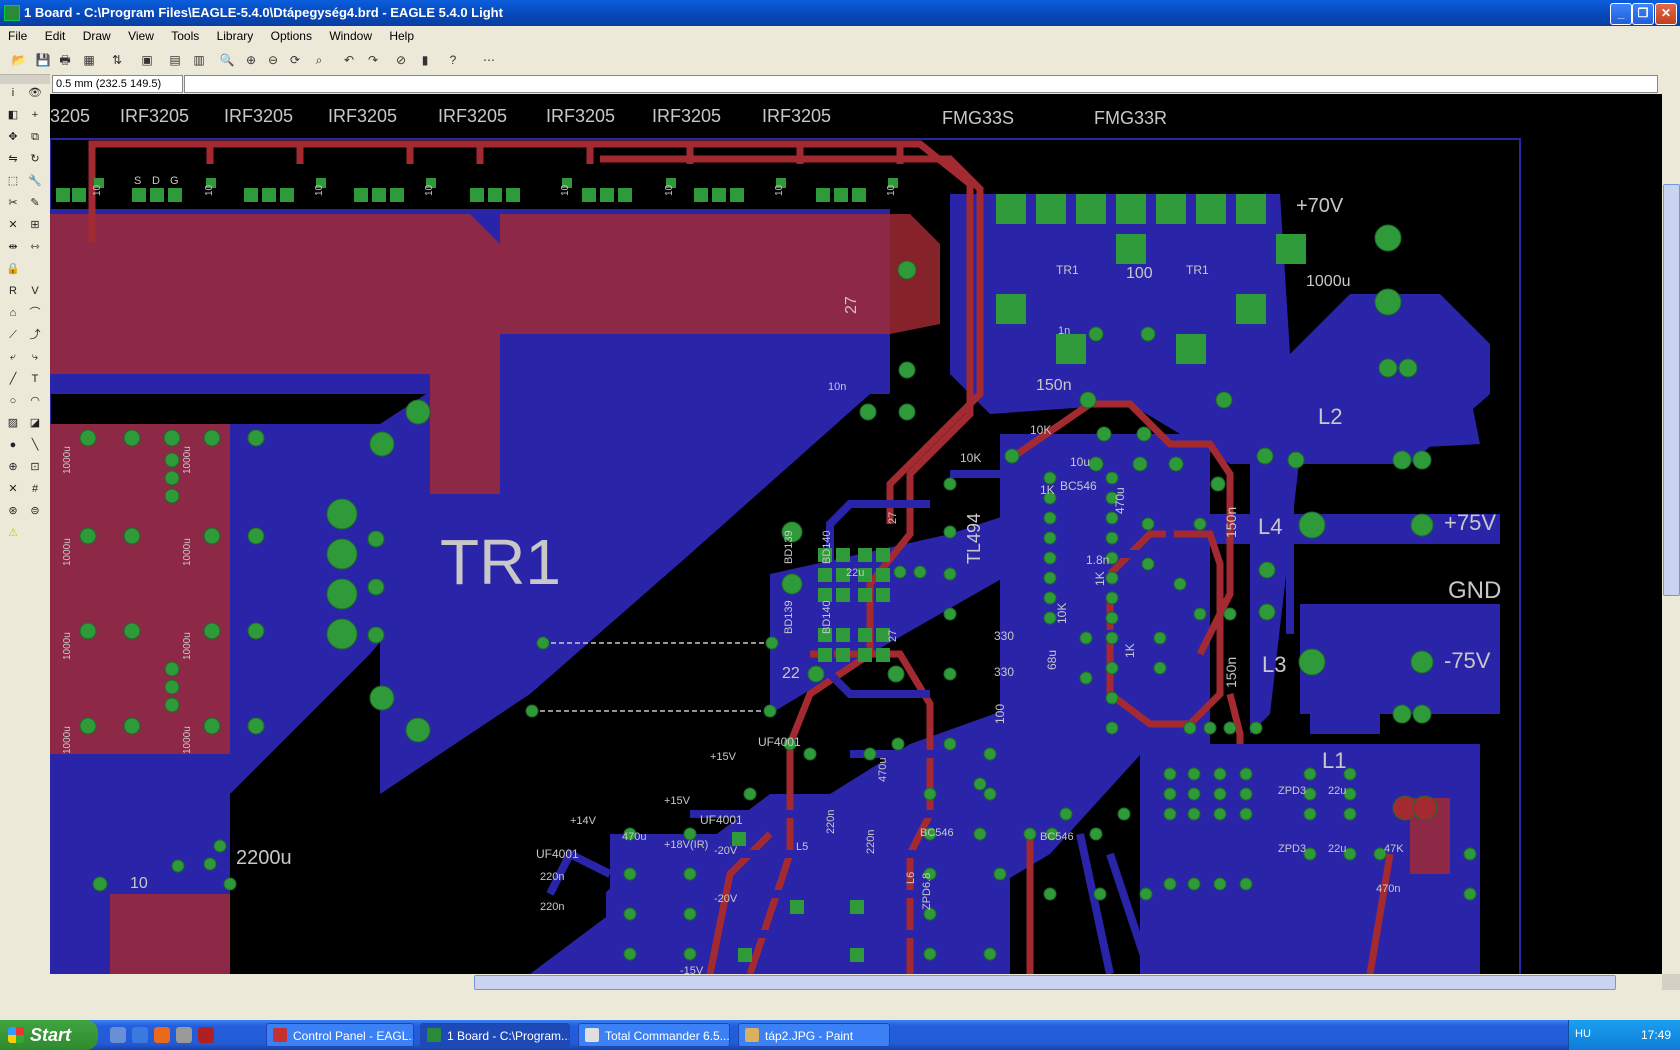 The image size is (1680, 1050). What do you see at coordinates (349, 34) in the screenshot?
I see `menu-window: Window` at bounding box center [349, 34].